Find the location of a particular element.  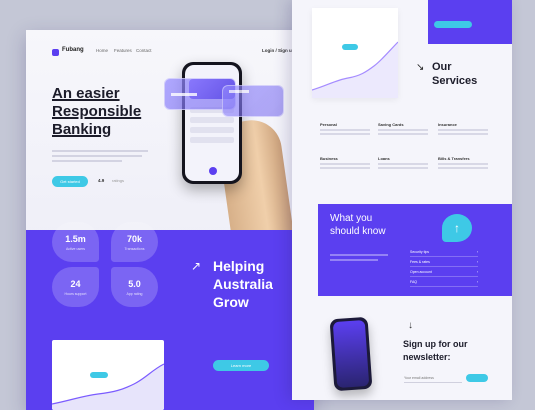

stat-label: Active users is located at coordinates (75, 248).